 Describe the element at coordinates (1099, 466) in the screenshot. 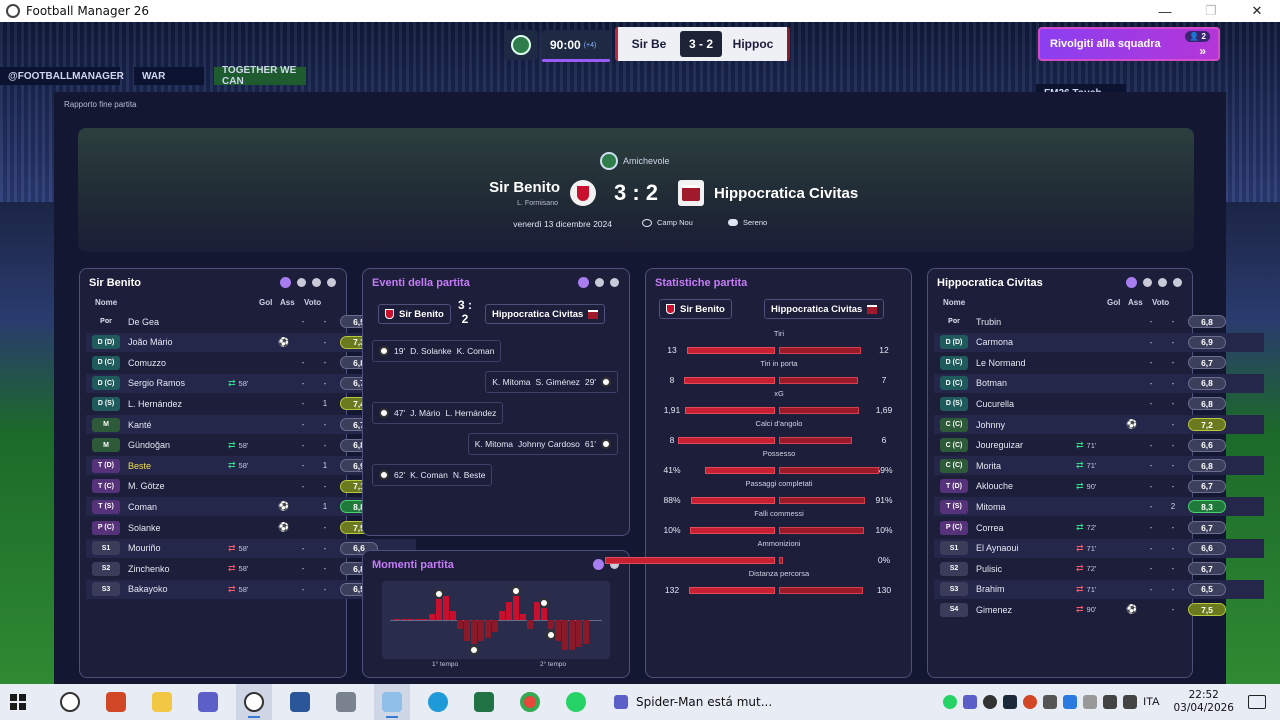

I see `player-row: C (C) Morita ⇄ 71' - - 6,8` at that location.